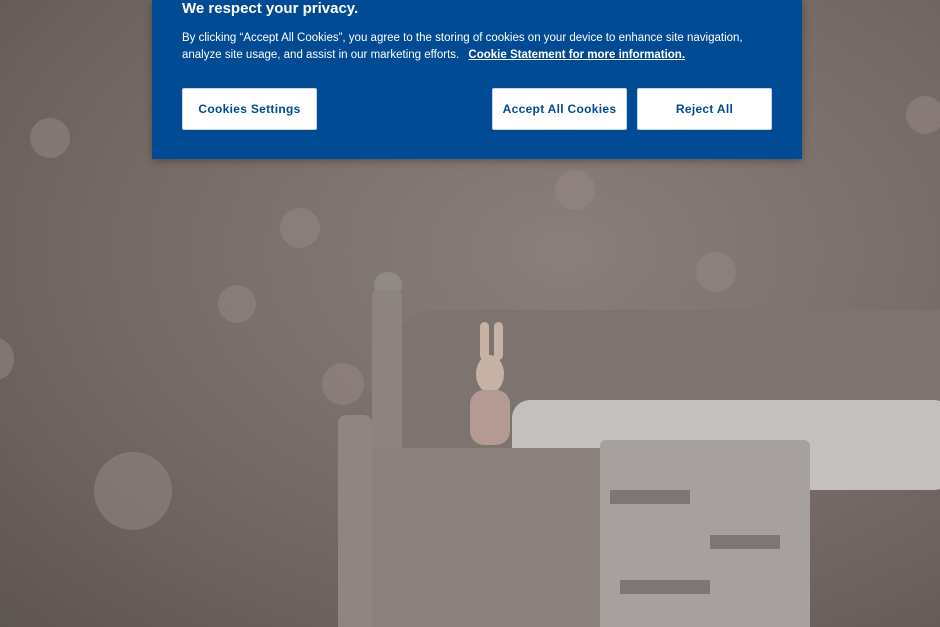 The image size is (940, 627). I want to click on banner-title: We respect your privacy., so click(270, 8).